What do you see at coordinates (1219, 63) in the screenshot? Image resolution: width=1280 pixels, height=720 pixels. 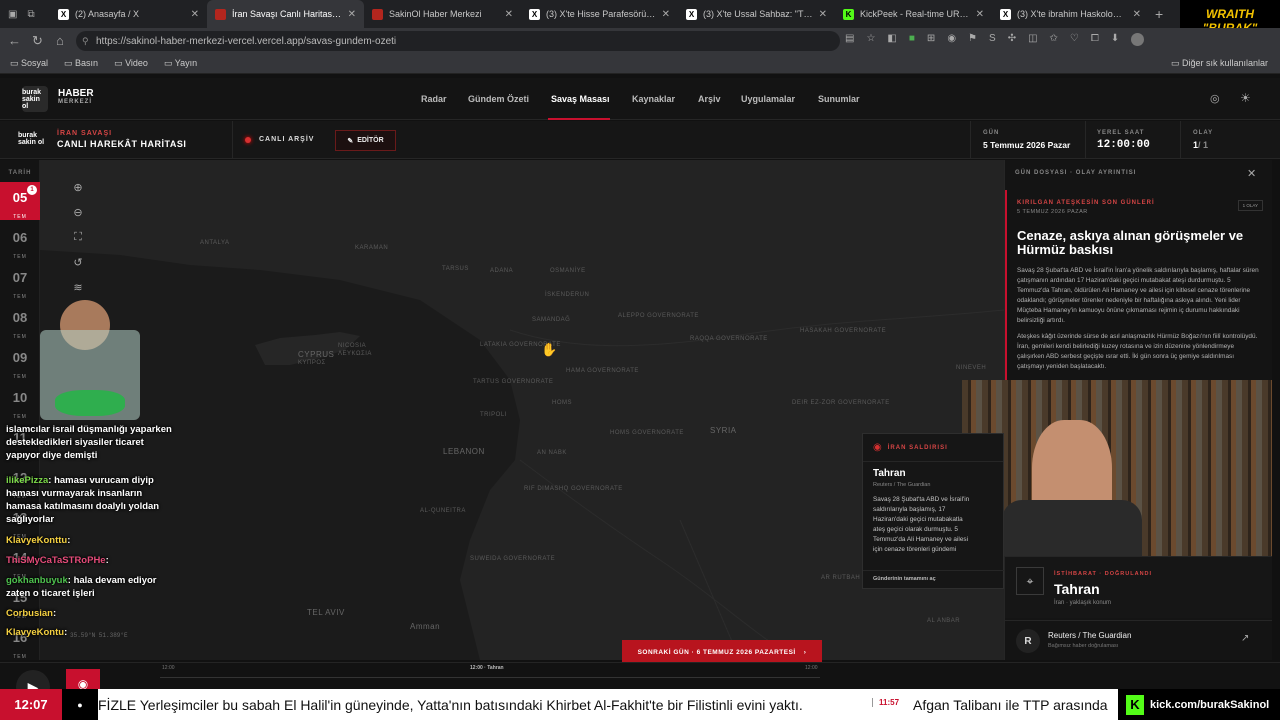 I see `other-bookmarks: ▭ Diğer sık kullanılanlar` at bounding box center [1219, 63].